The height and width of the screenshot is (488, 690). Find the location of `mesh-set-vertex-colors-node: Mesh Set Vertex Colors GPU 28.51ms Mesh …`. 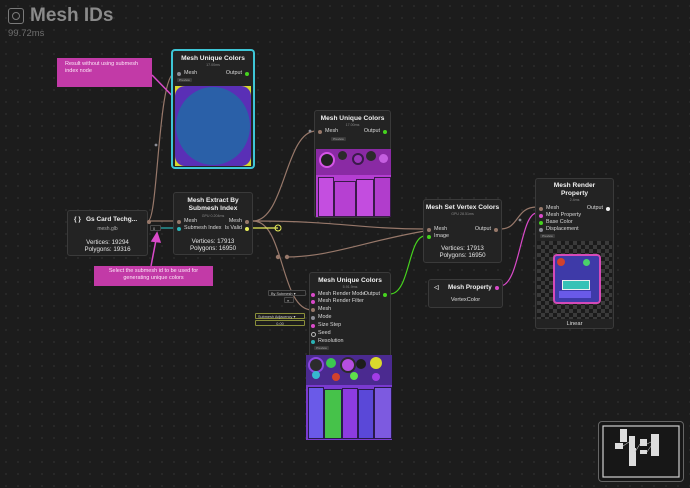

mesh-set-vertex-colors-node: Mesh Set Vertex Colors GPU 28.51ms Mesh … is located at coordinates (462, 231).